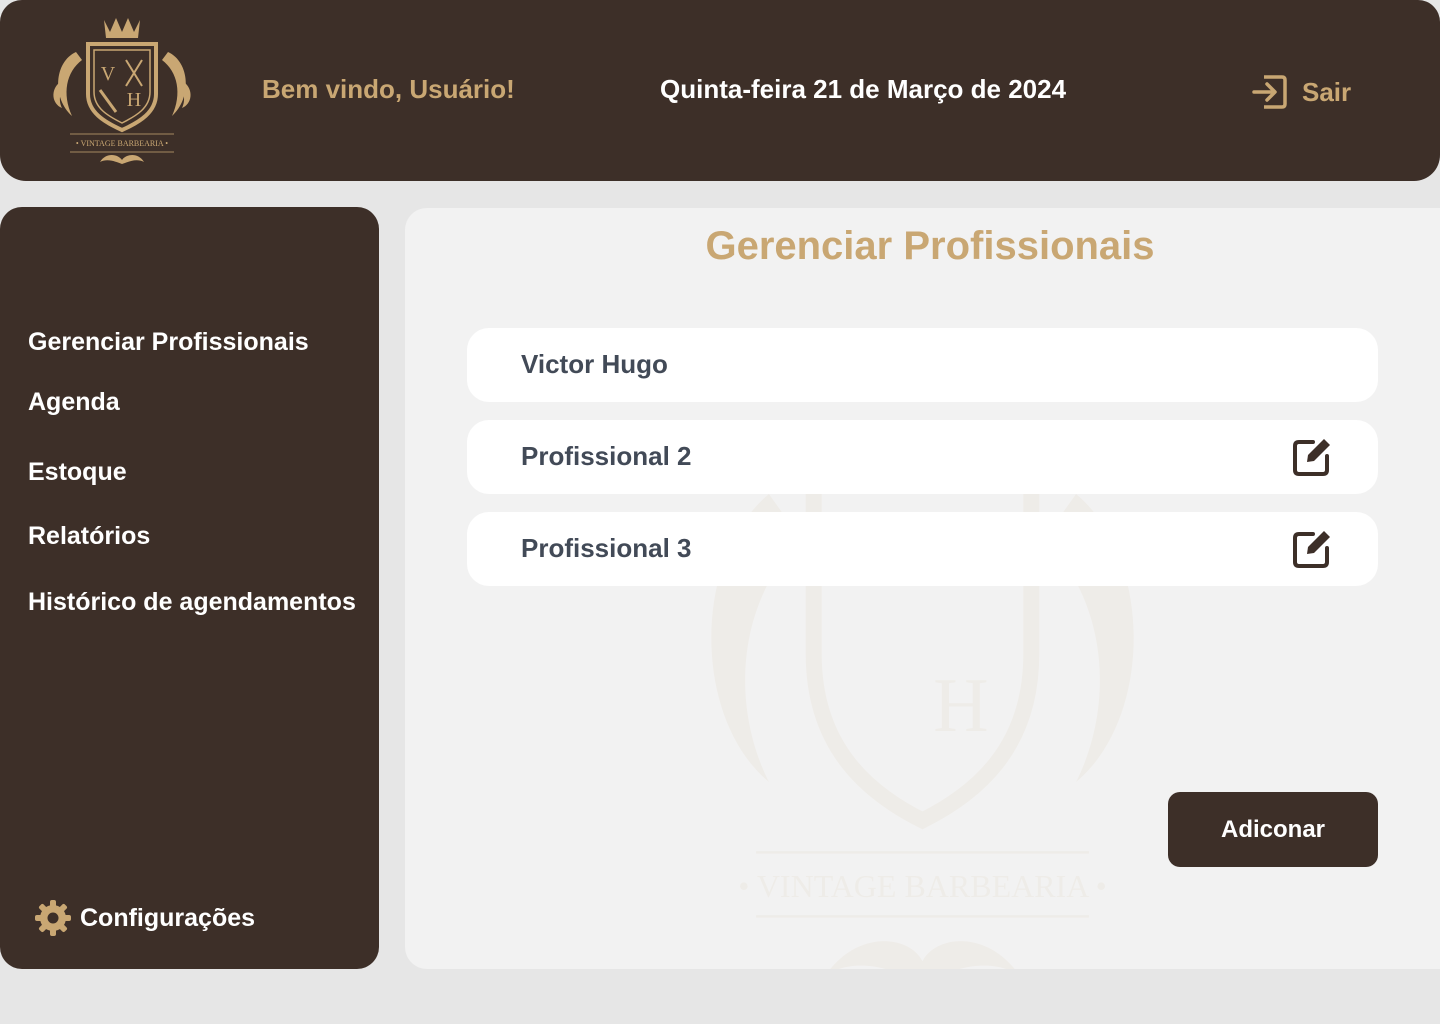  What do you see at coordinates (863, 89) in the screenshot?
I see `current-date: Quinta-feira 21 de Março de 2024` at bounding box center [863, 89].